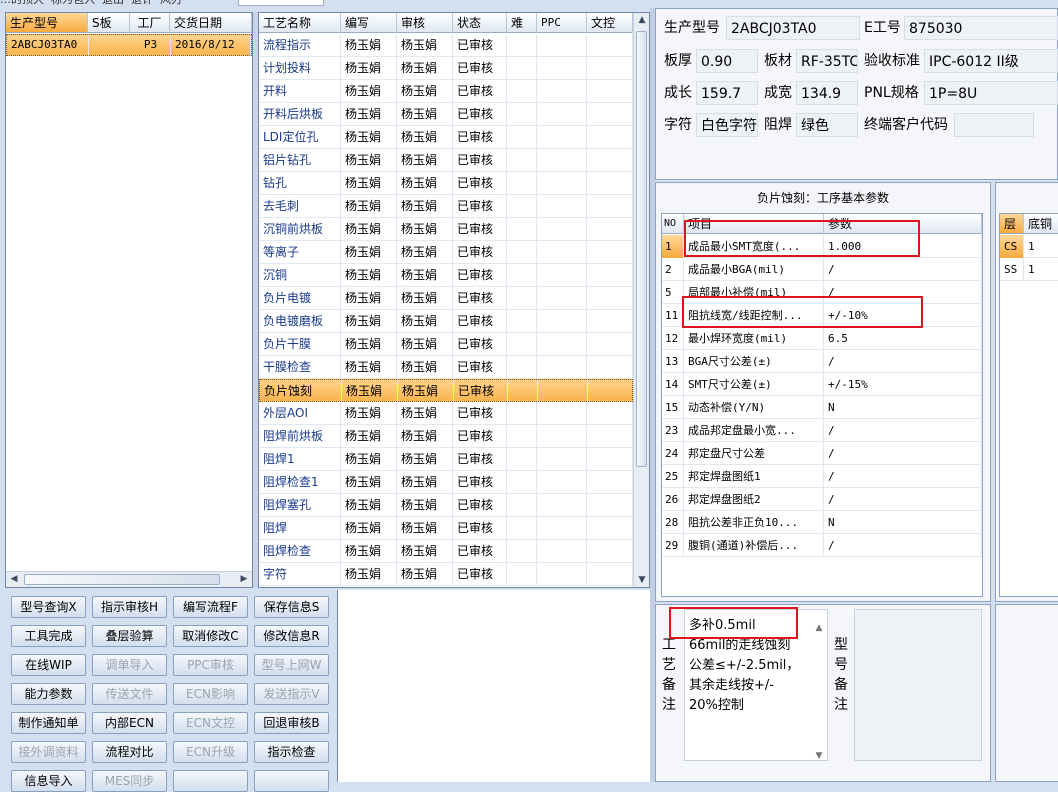  Describe the element at coordinates (210, 636) in the screenshot. I see `action-button: 取消修改C` at that location.